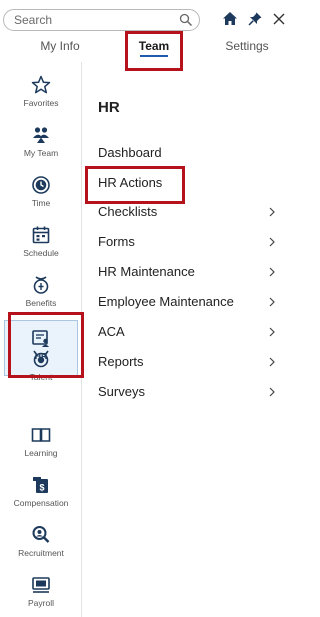 The width and height of the screenshot is (320, 617). Describe the element at coordinates (116, 241) in the screenshot. I see `menu-item-label: Forms` at that location.